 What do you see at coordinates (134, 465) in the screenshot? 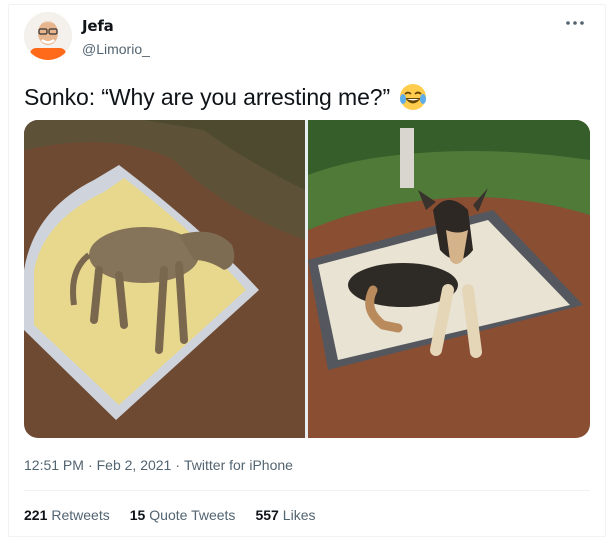
I see `tweet-date: Feb 2, 2021` at bounding box center [134, 465].